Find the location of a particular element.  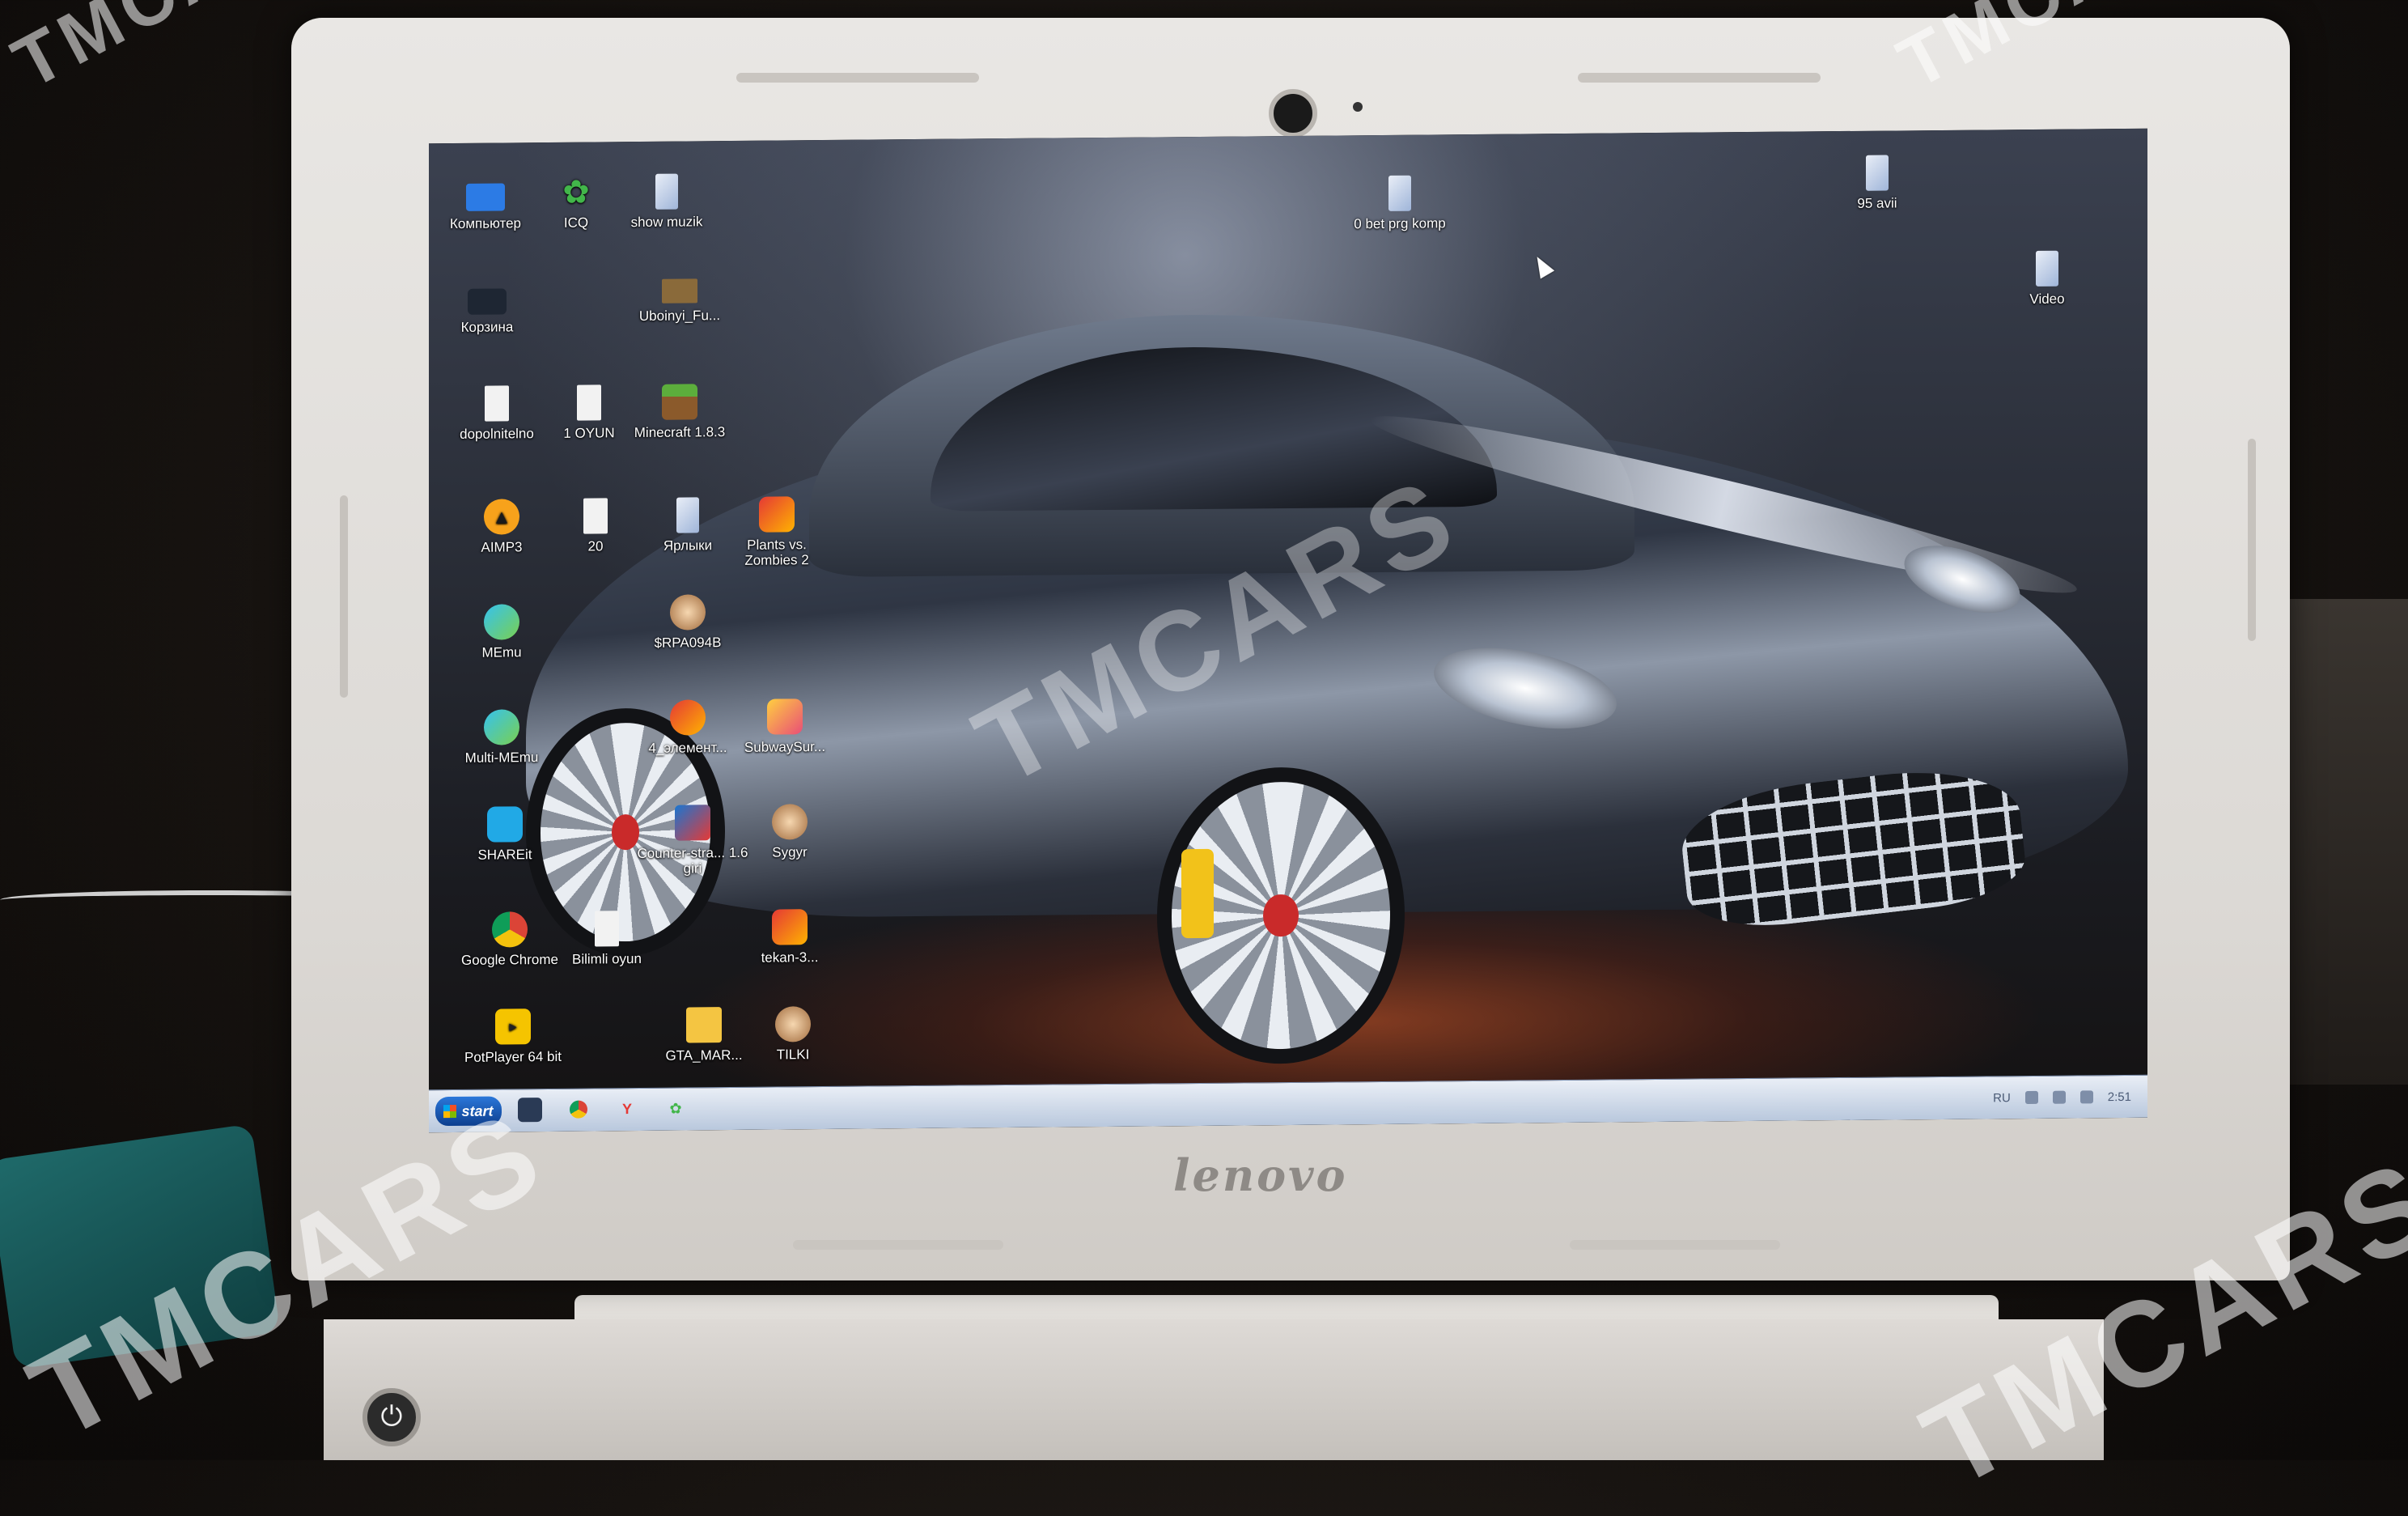

subway-surfers-icon is located at coordinates (785, 717).